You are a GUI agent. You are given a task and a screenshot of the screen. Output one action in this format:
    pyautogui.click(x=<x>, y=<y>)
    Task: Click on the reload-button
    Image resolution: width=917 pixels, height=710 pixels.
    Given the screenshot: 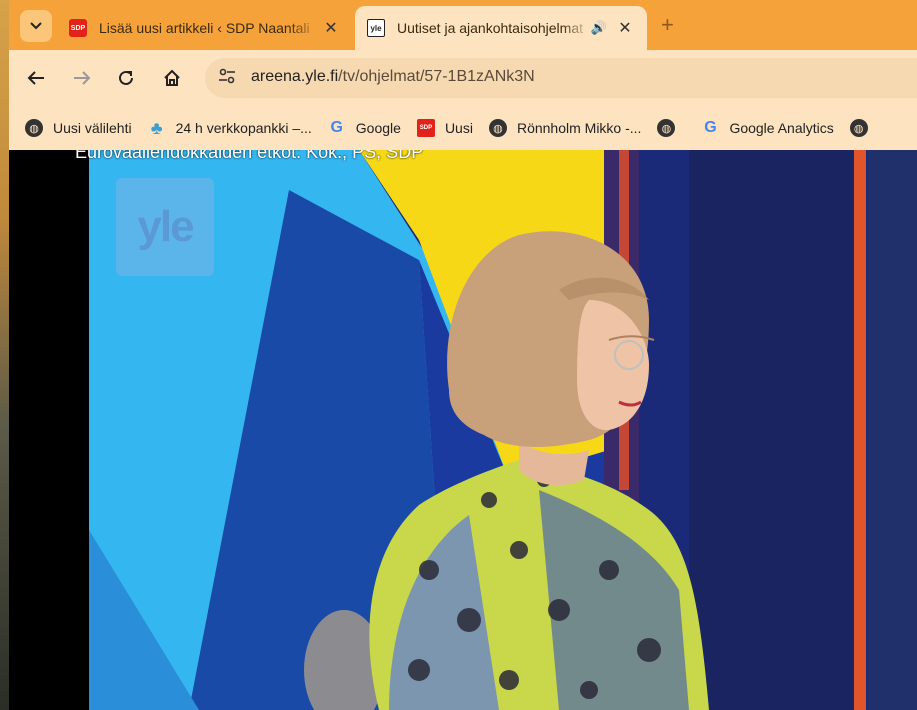 What is the action you would take?
    pyautogui.click(x=126, y=78)
    